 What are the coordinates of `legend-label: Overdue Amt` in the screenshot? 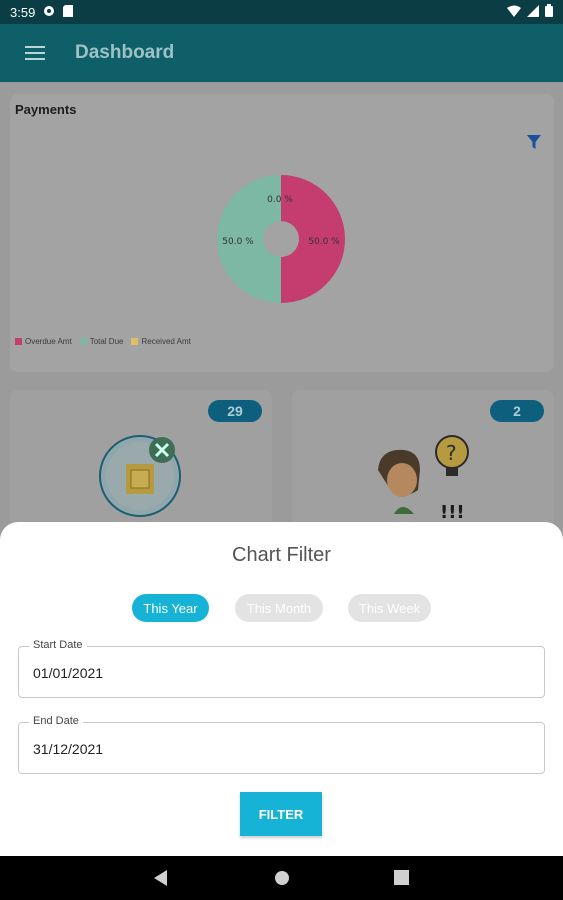 It's located at (48, 341).